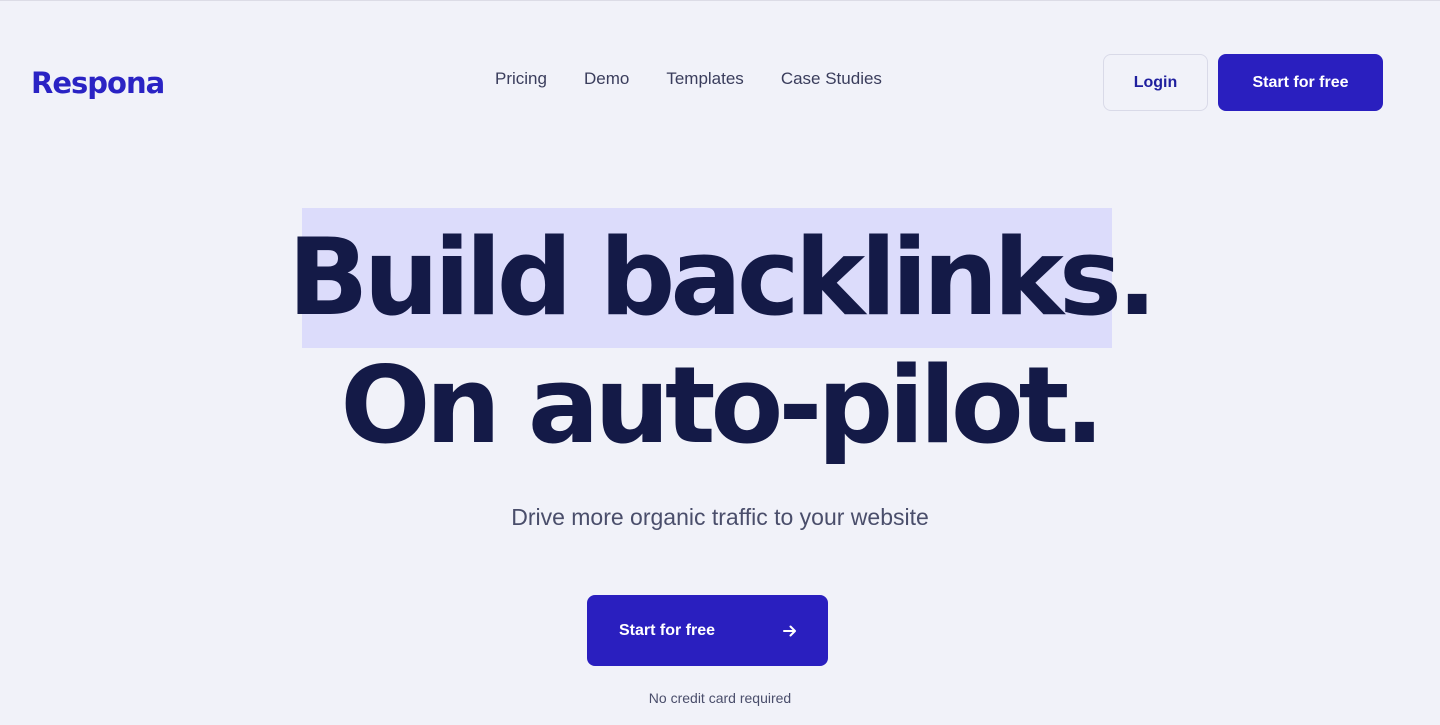  Describe the element at coordinates (667, 630) in the screenshot. I see `hero-start-label: Start for free` at that location.